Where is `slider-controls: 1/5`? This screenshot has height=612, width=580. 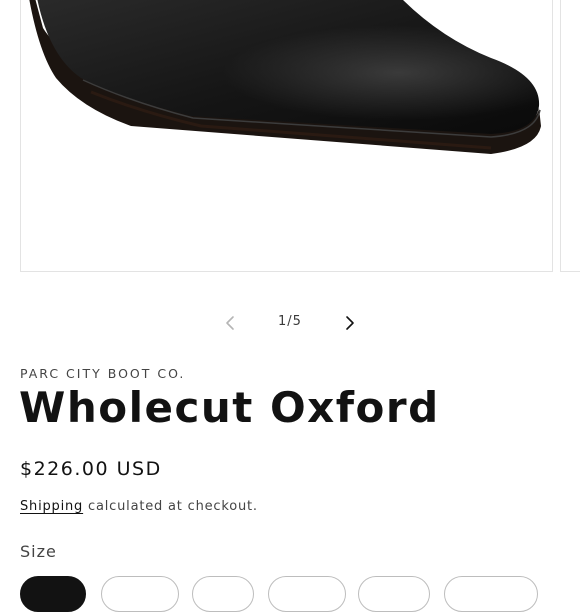
slider-controls: 1/5 is located at coordinates (290, 323).